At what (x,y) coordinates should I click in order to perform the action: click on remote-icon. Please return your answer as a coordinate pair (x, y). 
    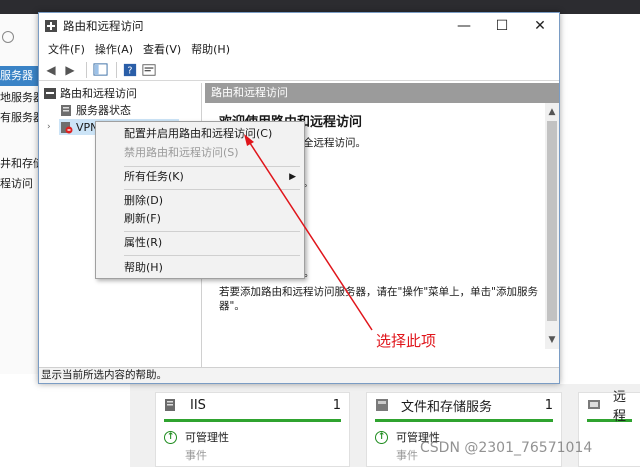
    Looking at the image, I should click on (594, 404).